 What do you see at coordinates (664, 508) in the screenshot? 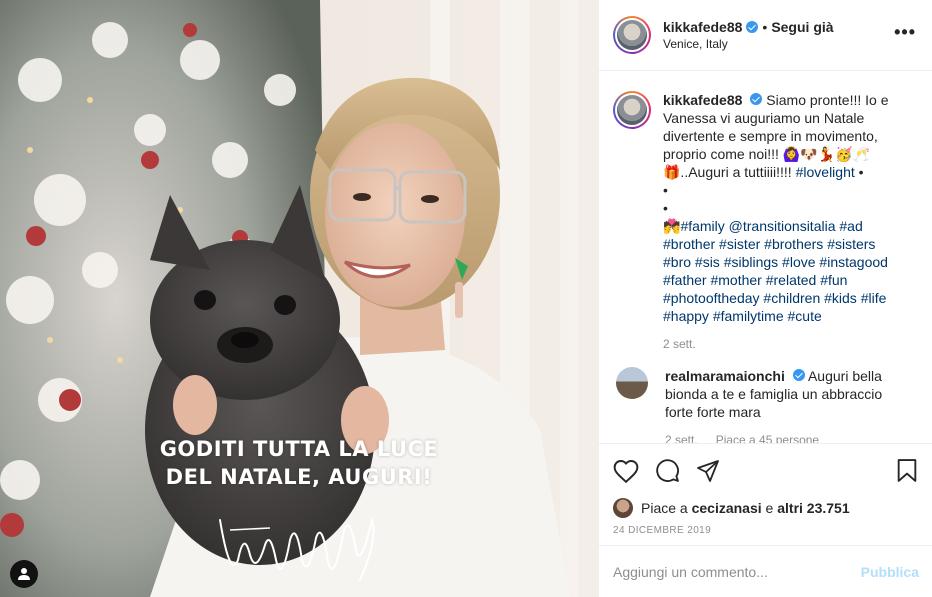
I see `likes-prefix: Piace a` at bounding box center [664, 508].